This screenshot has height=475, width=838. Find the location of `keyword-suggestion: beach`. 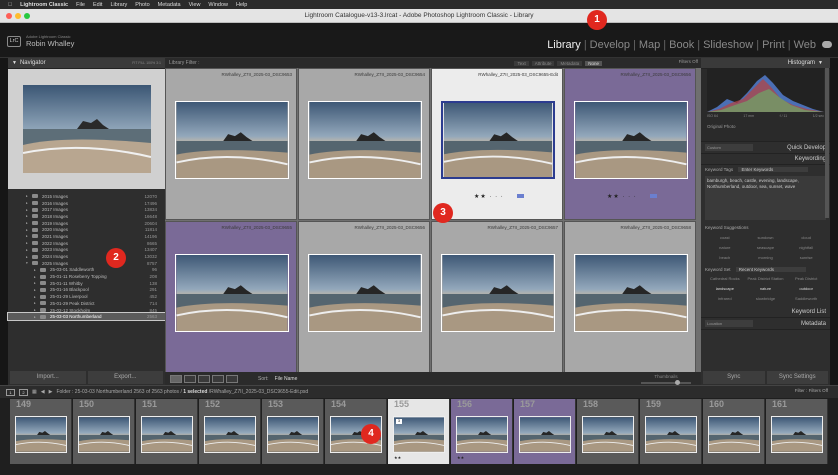

keyword-suggestion: beach is located at coordinates (725, 257).